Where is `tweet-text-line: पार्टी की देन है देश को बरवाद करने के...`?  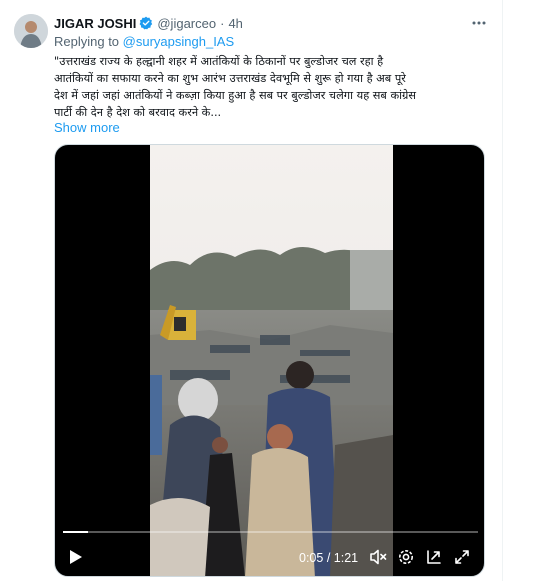 tweet-text-line: पार्टी की देन है देश को बरवाद करने के... is located at coordinates (138, 112).